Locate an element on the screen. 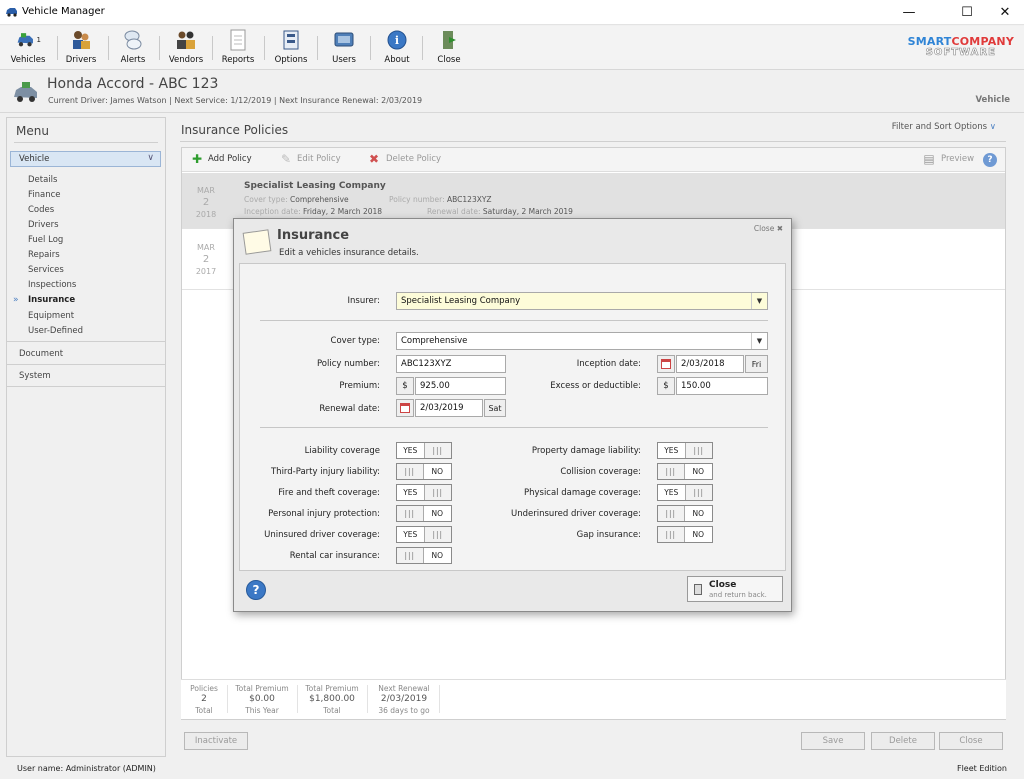 Image resolution: width=1024 pixels, height=779 pixels. close-window-button: ✕ is located at coordinates (1003, 12).